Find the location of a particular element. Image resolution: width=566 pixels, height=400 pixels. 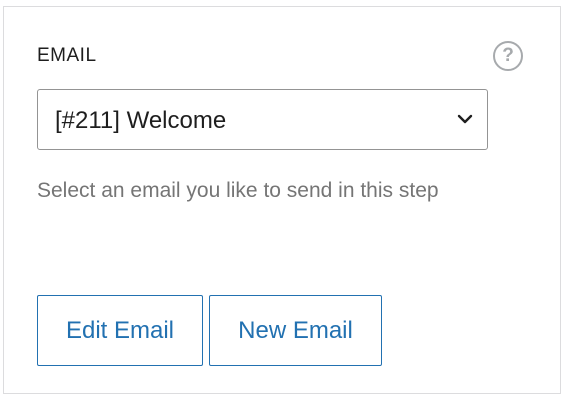

question-mark-circle-icon: ? is located at coordinates (508, 56).